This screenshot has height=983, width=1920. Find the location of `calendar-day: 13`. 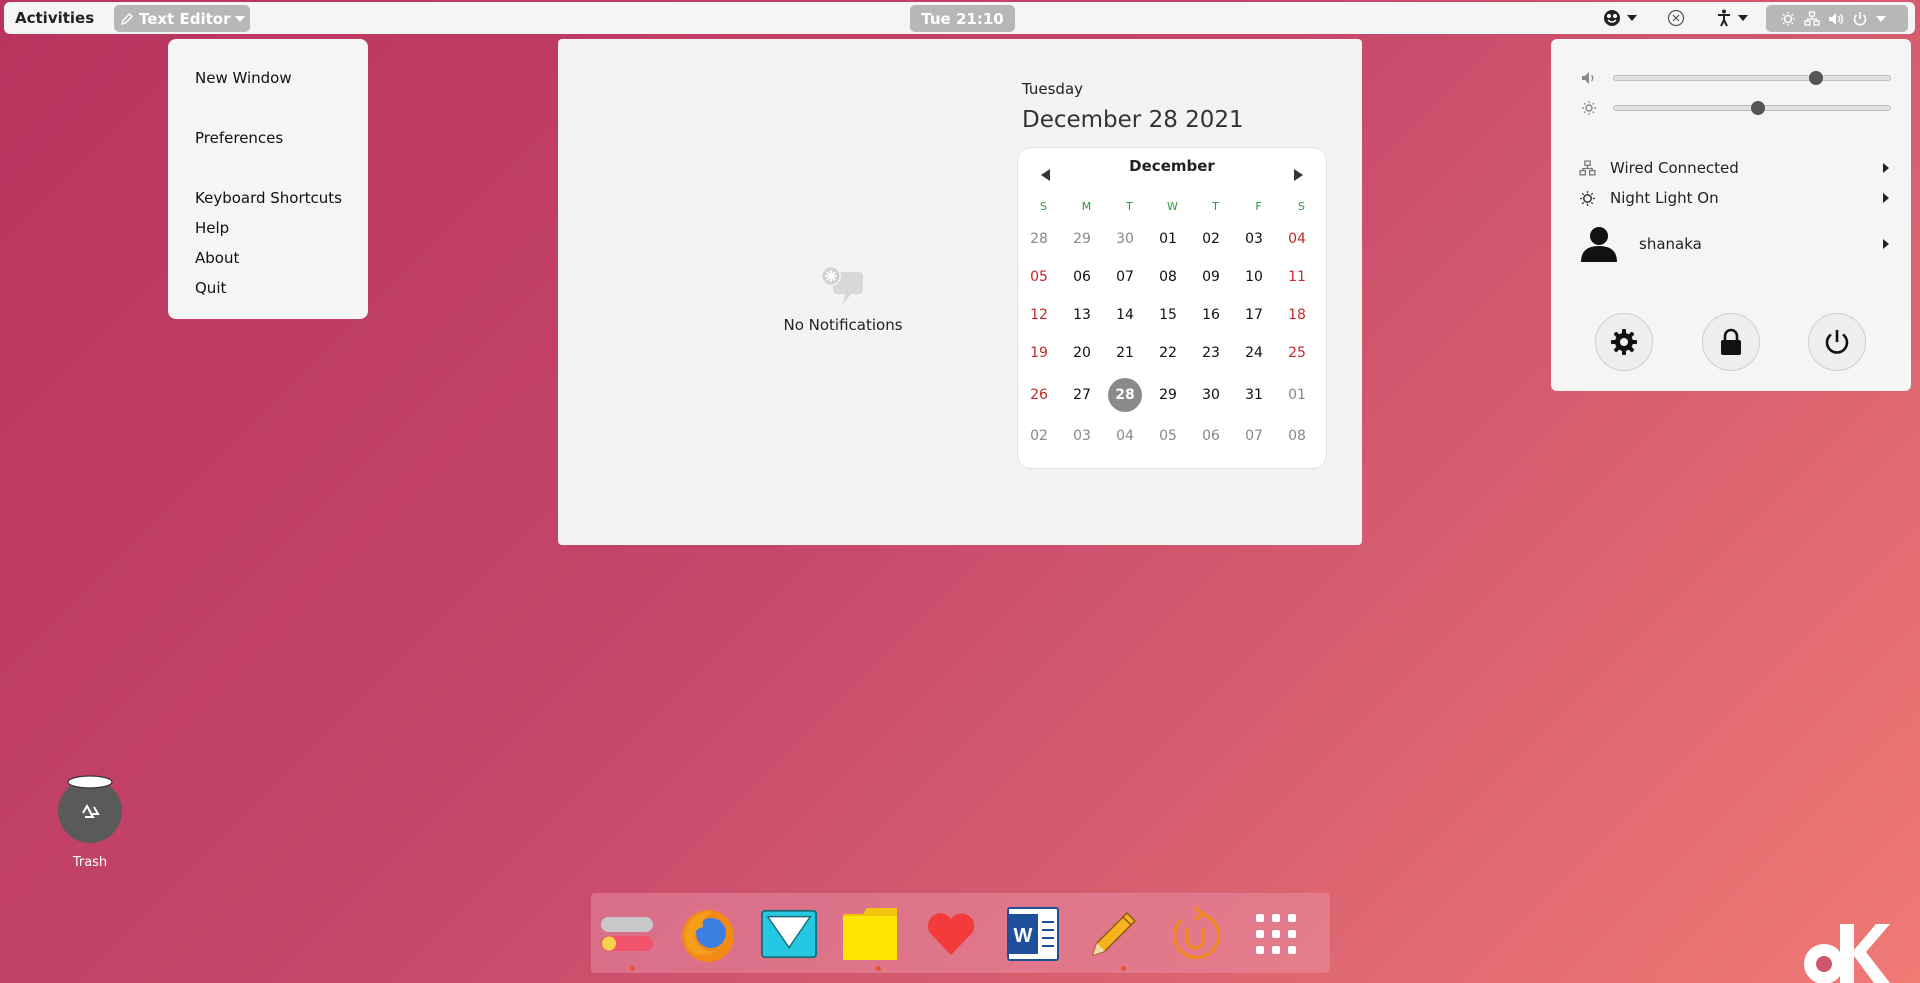

calendar-day: 13 is located at coordinates (1082, 315).